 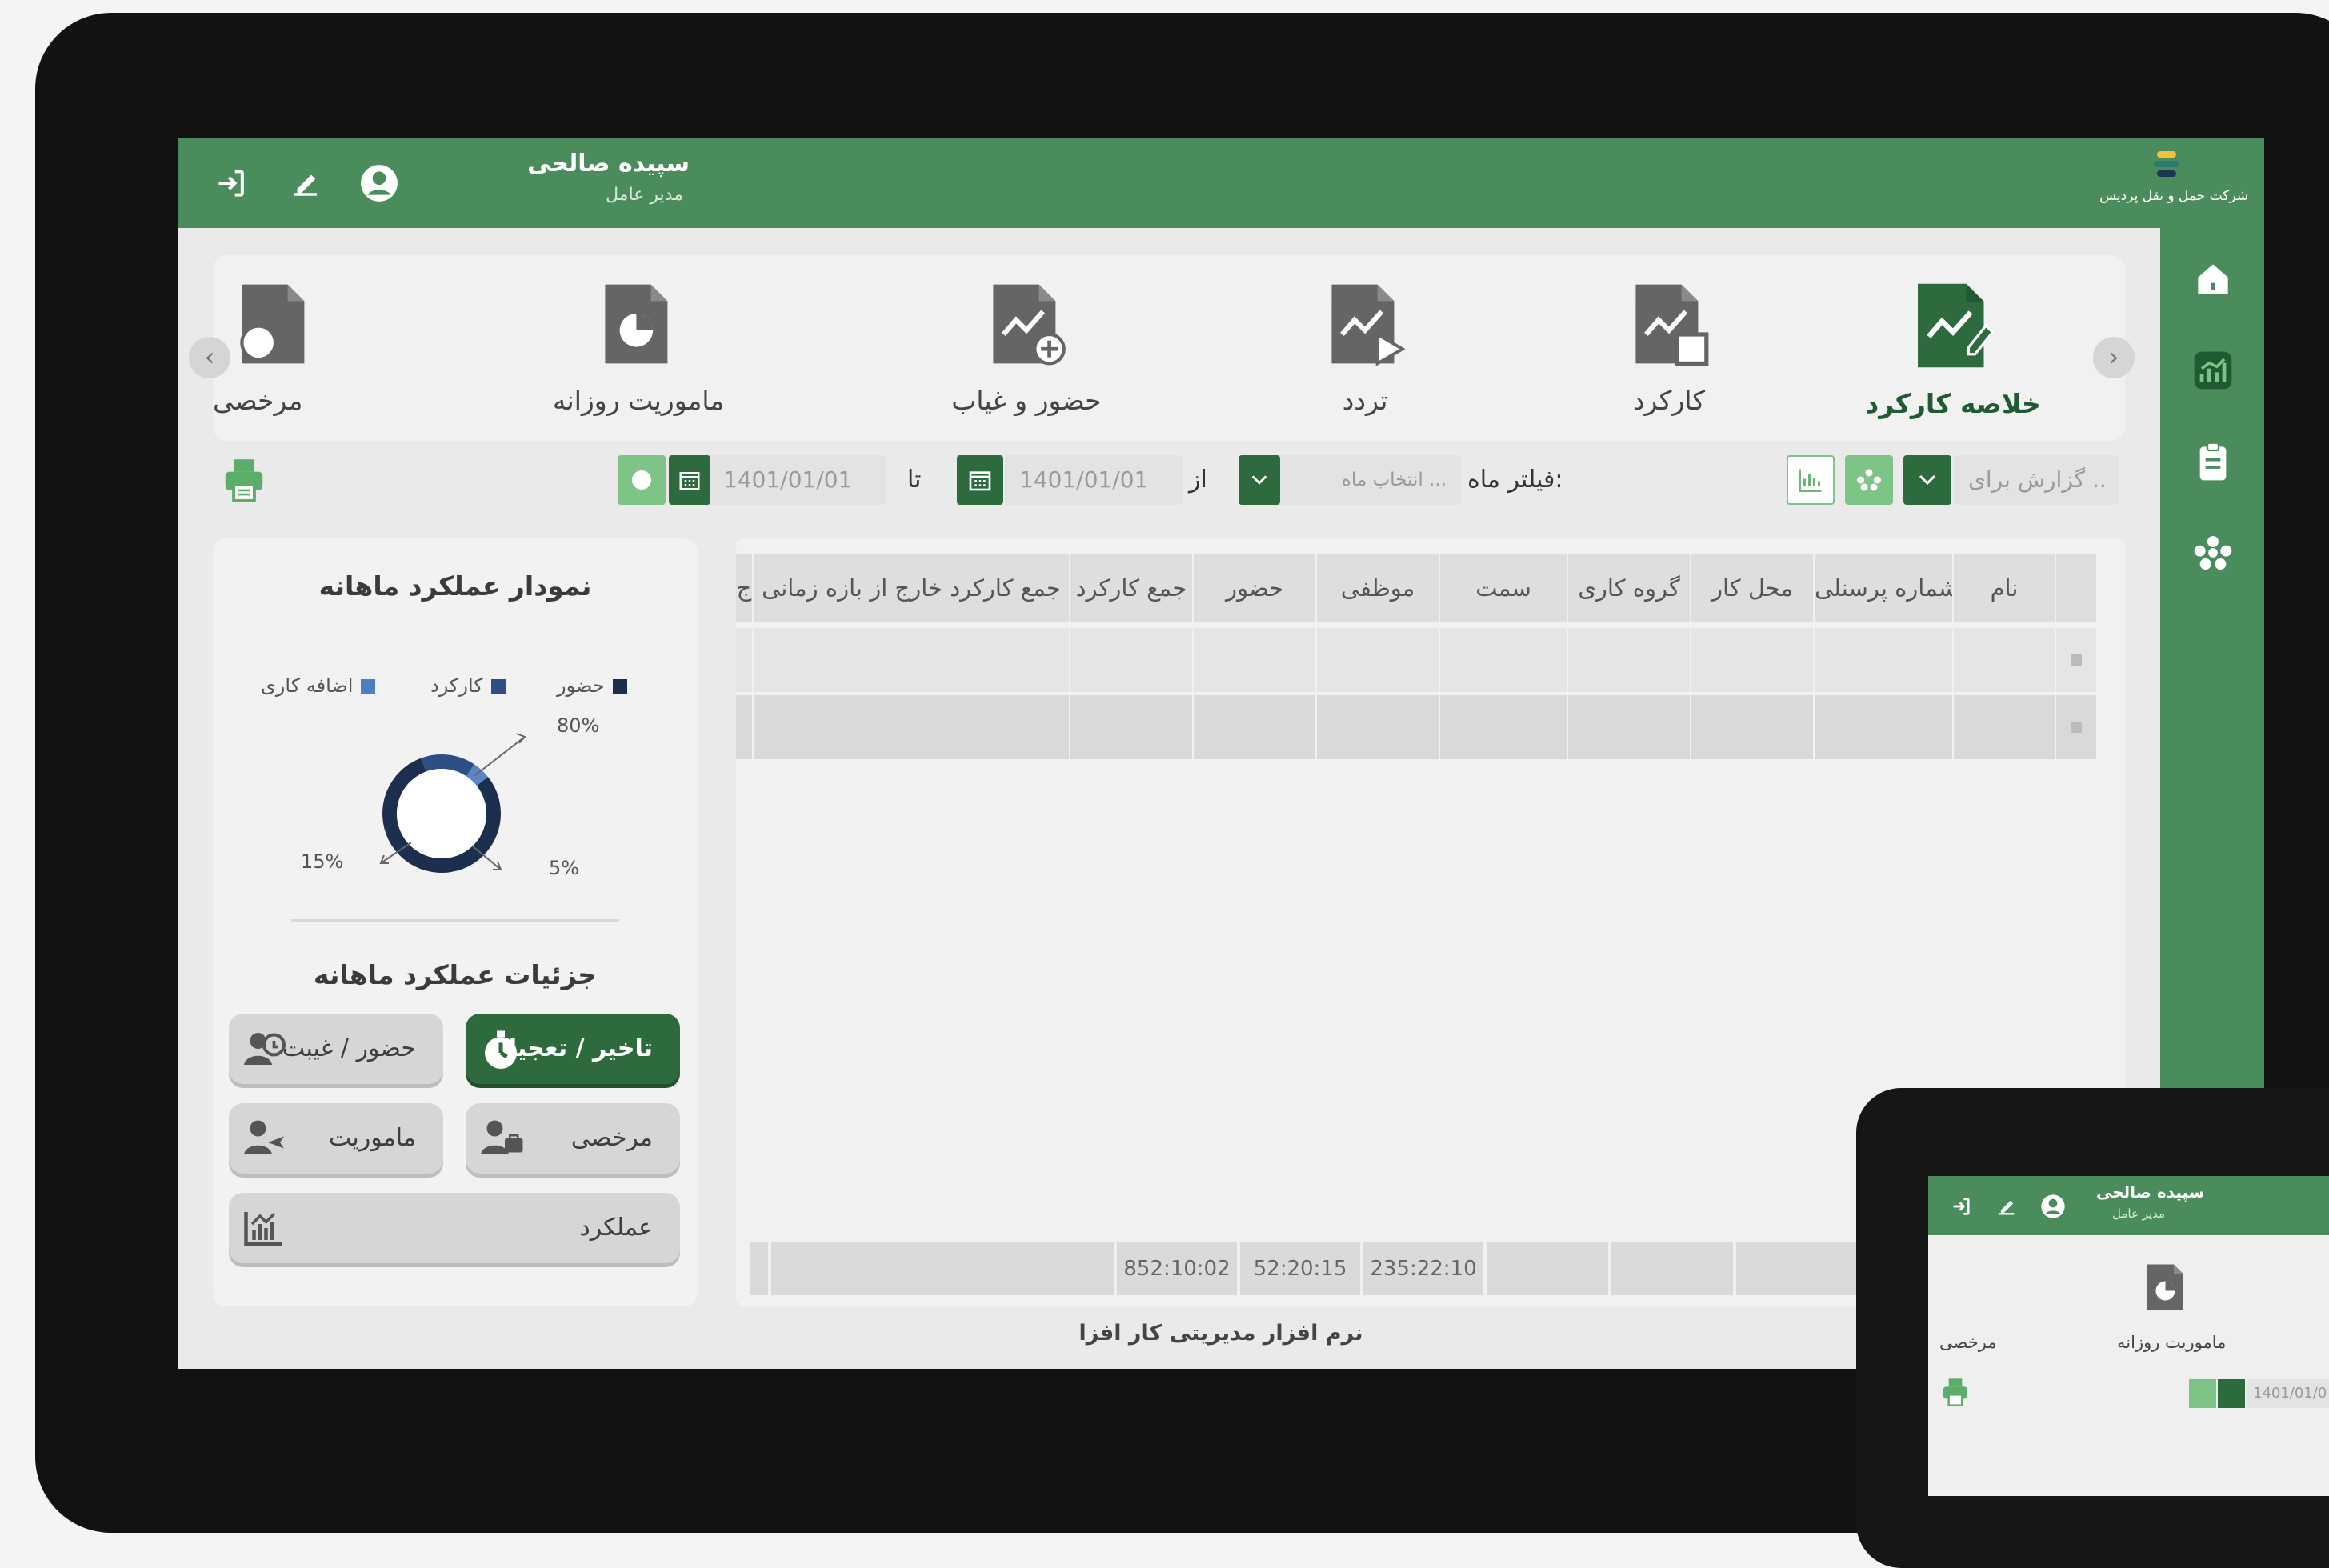 I want to click on column-header: موظفی, so click(x=1378, y=588).